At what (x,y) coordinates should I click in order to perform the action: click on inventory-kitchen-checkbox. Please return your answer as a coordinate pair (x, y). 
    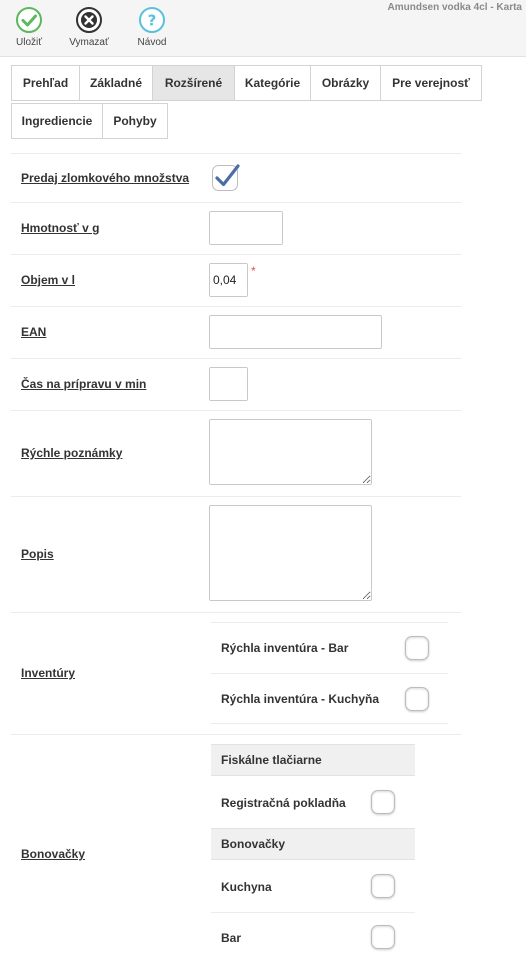
    Looking at the image, I should click on (417, 699).